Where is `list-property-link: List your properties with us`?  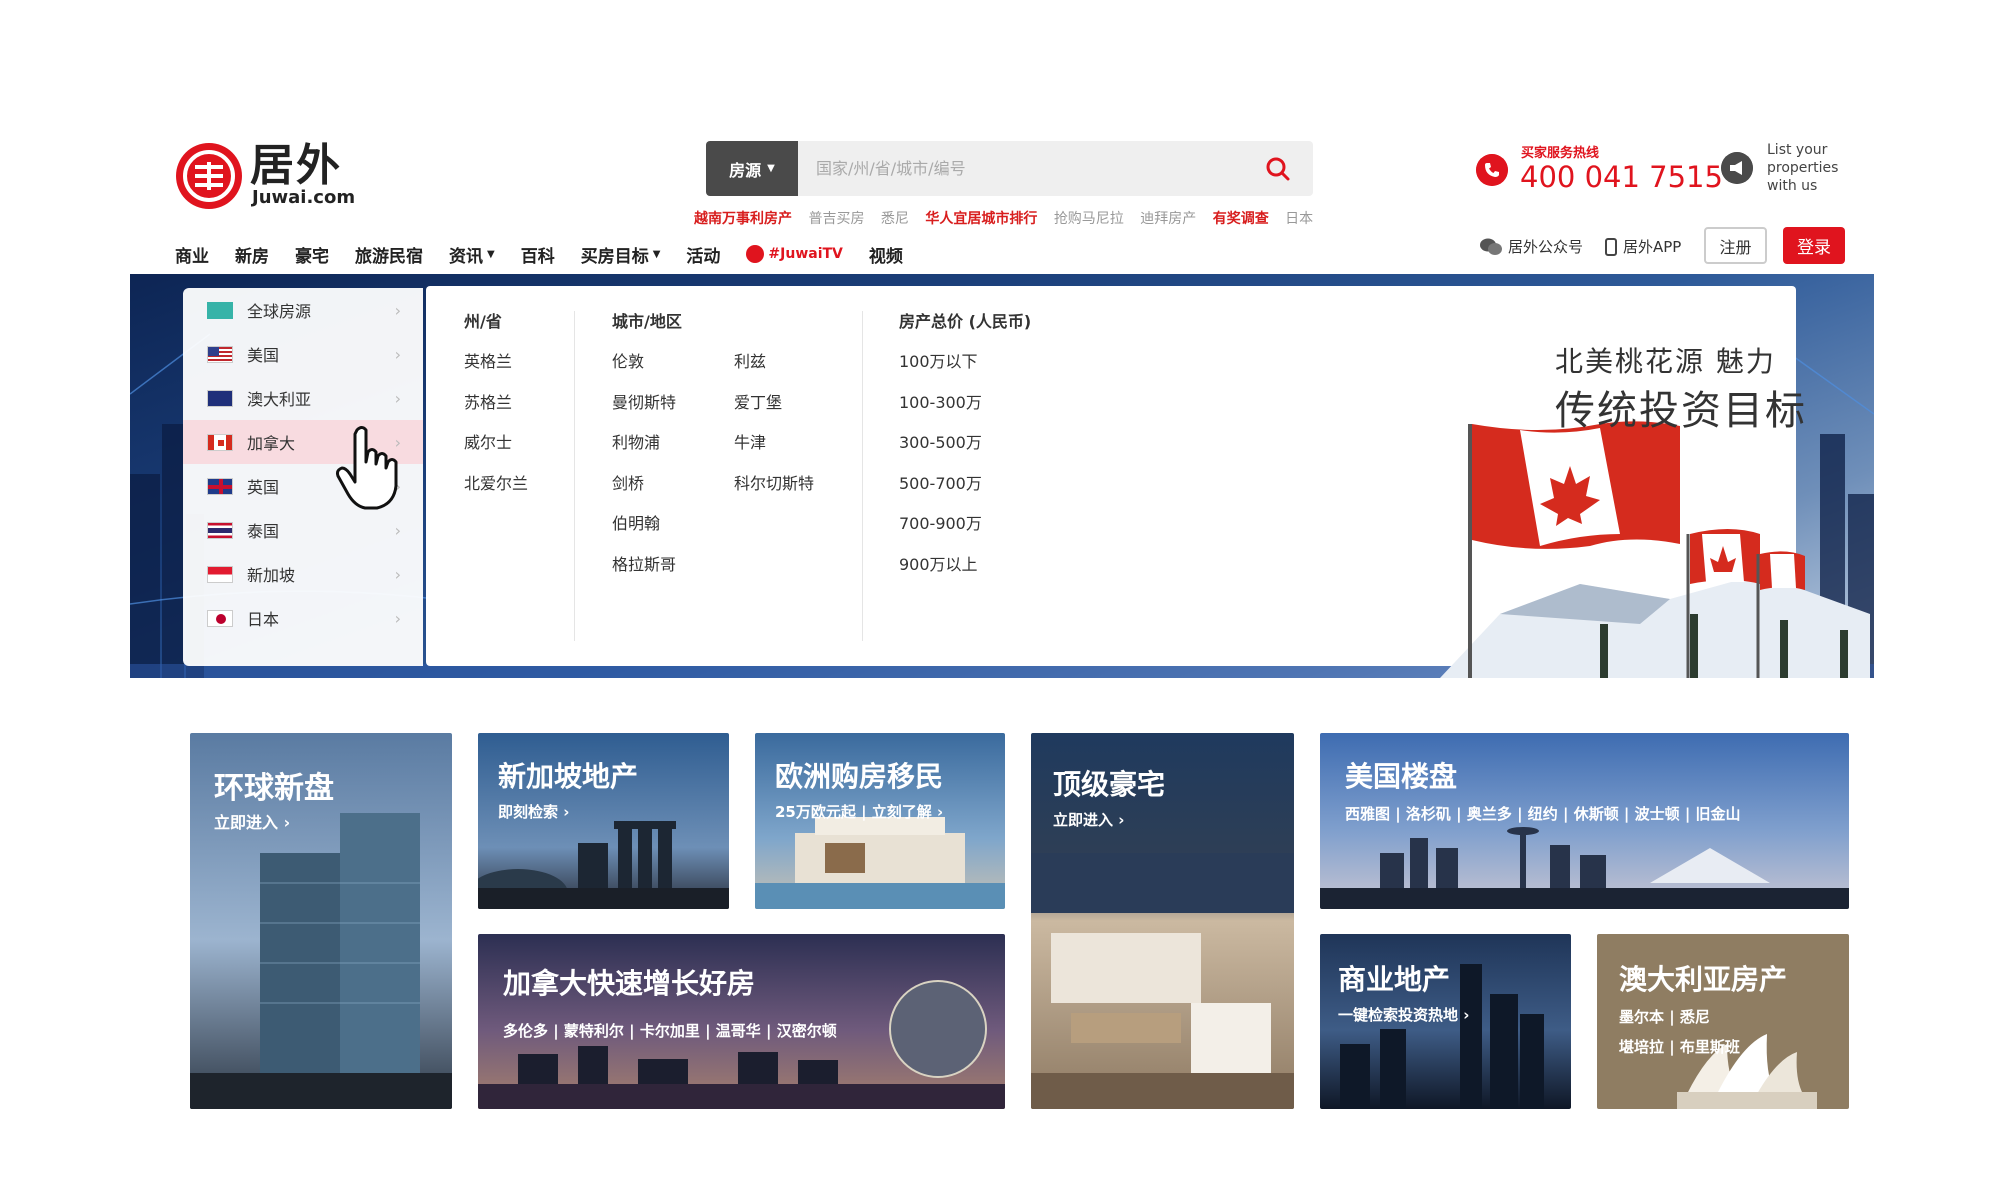 list-property-link: List your properties with us is located at coordinates (1812, 168).